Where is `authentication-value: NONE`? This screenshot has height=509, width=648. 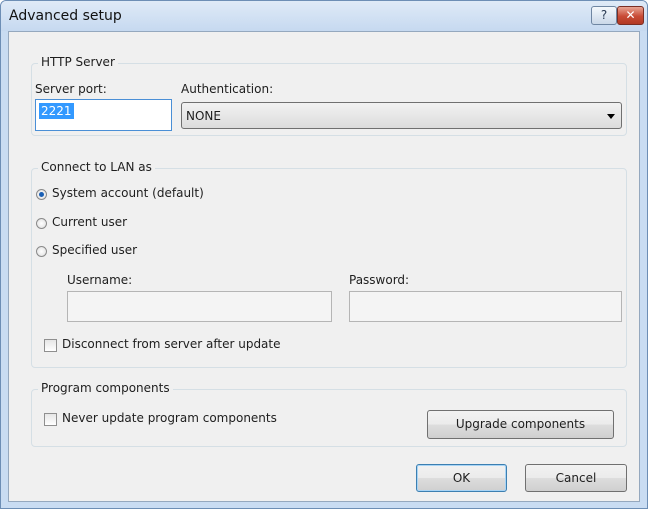 authentication-value: NONE is located at coordinates (203, 116).